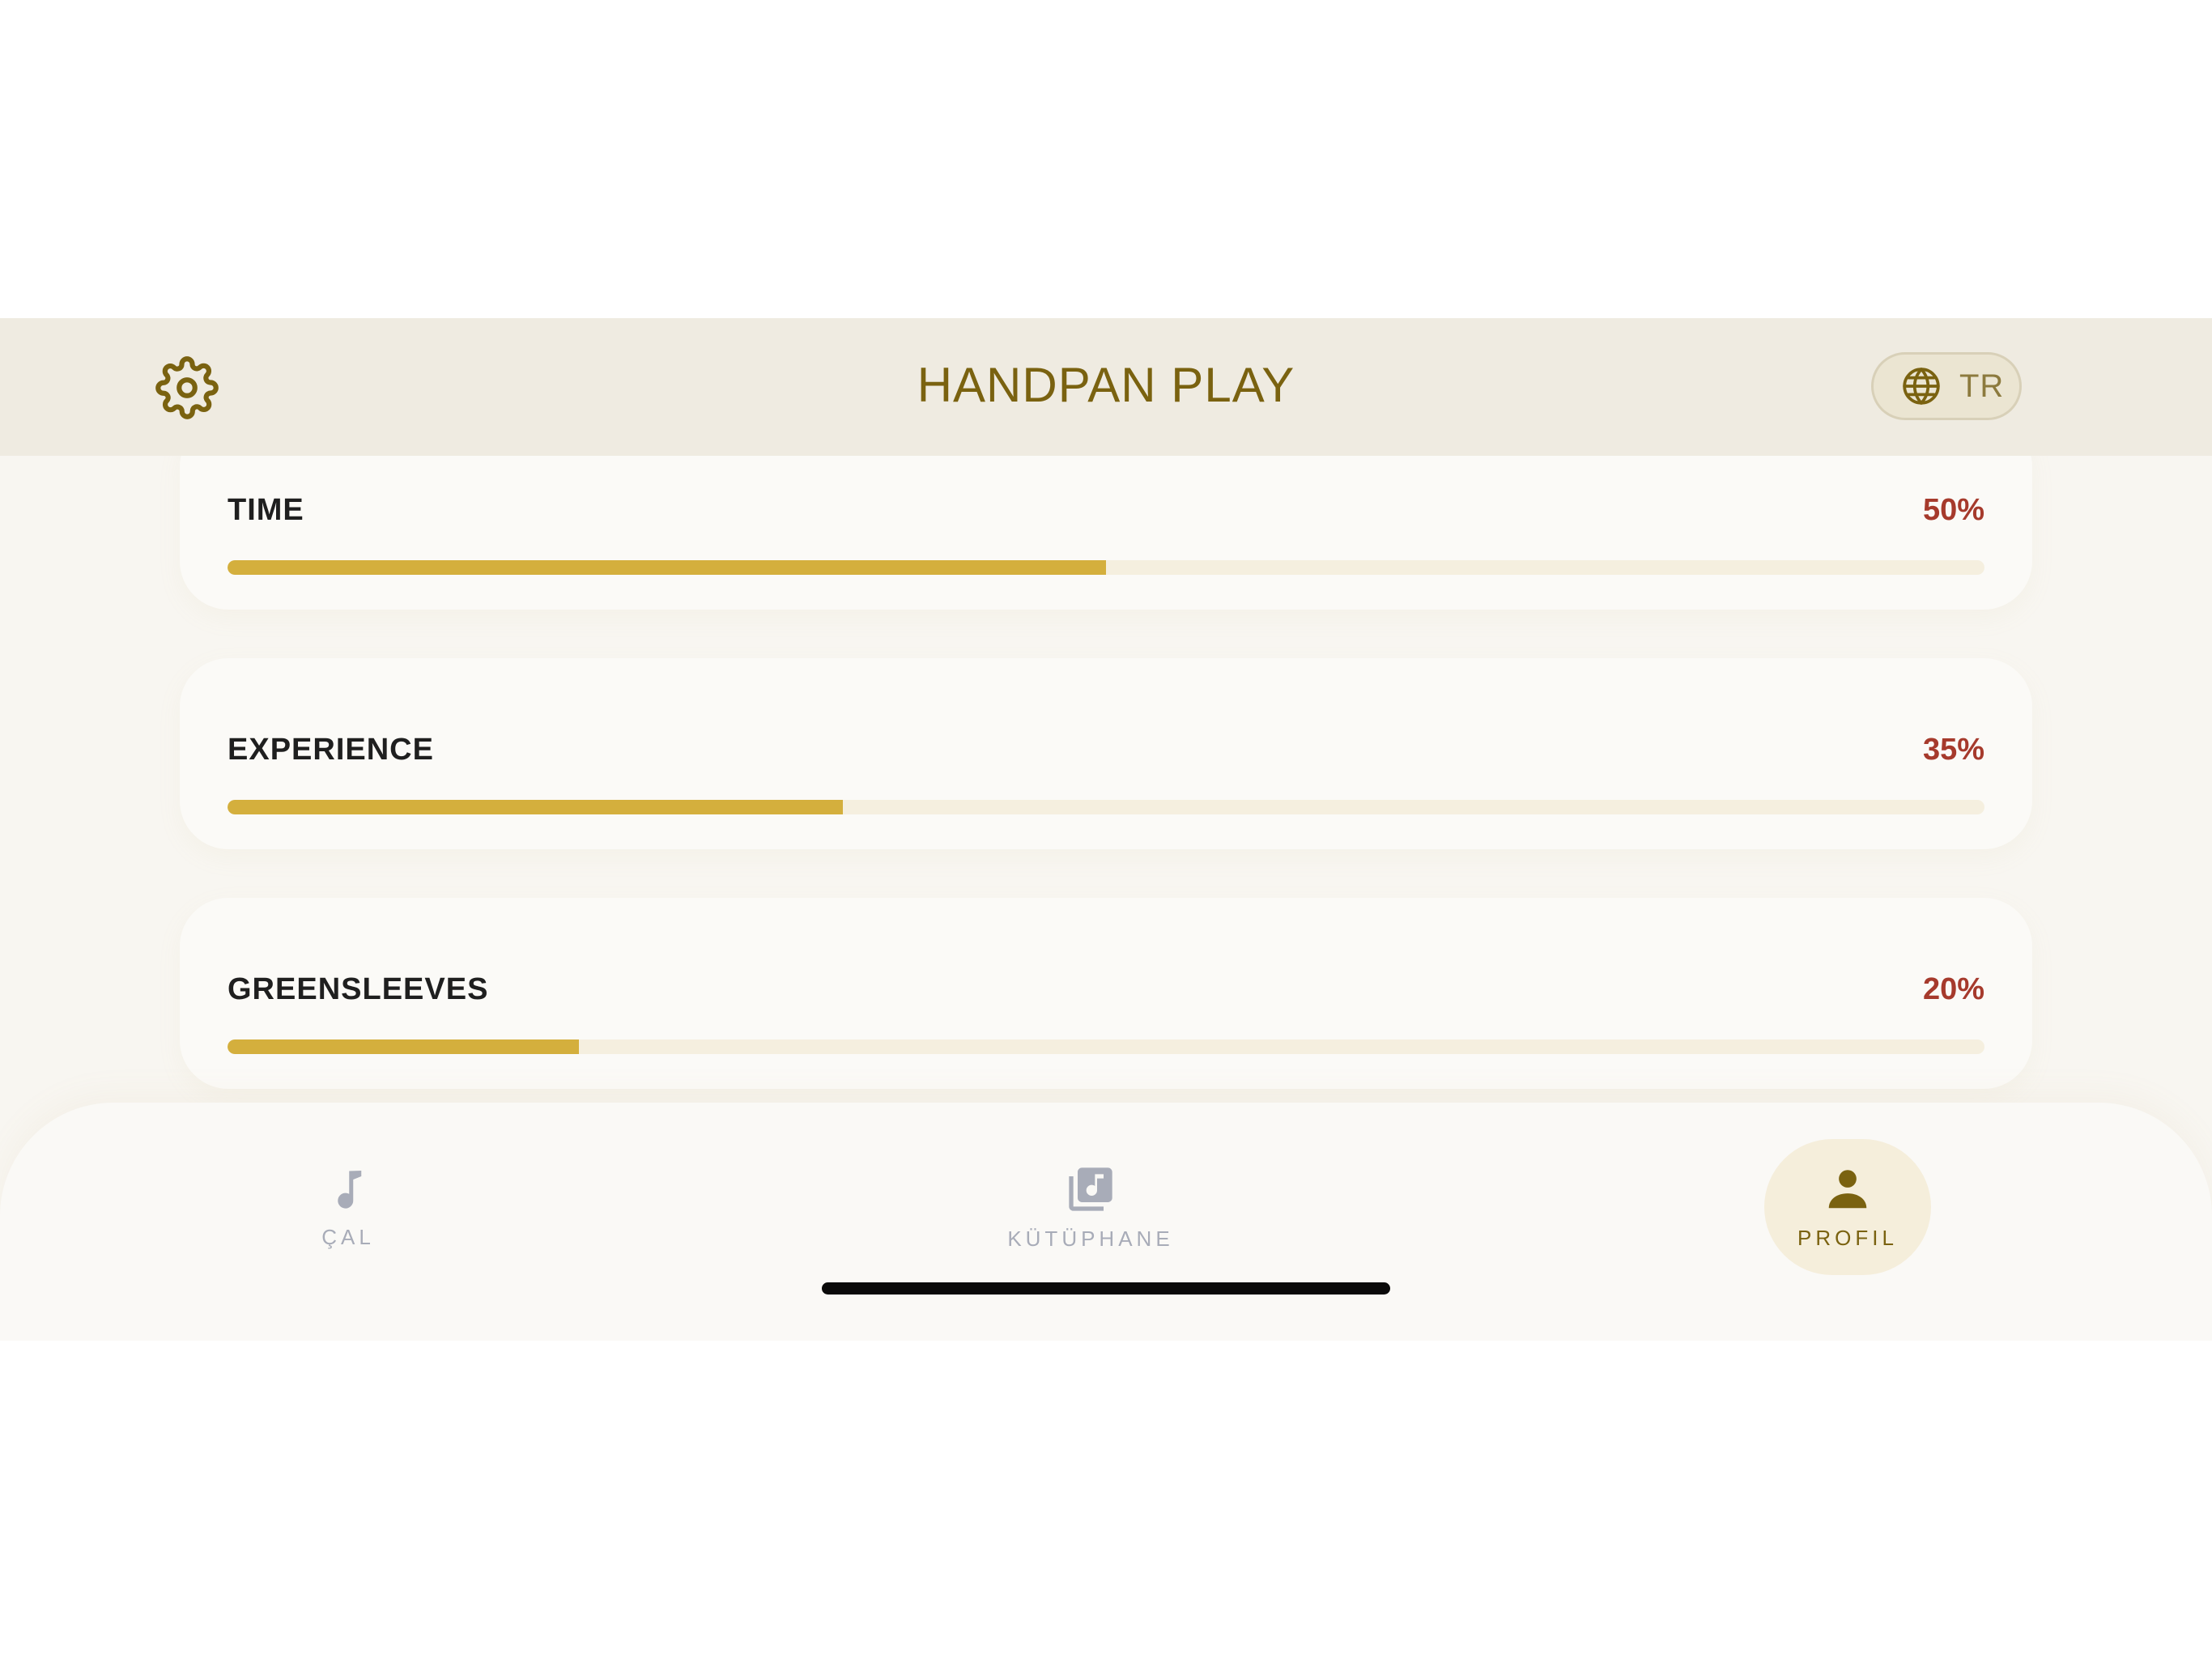  I want to click on tab-profile: PROFIL, so click(1847, 1207).